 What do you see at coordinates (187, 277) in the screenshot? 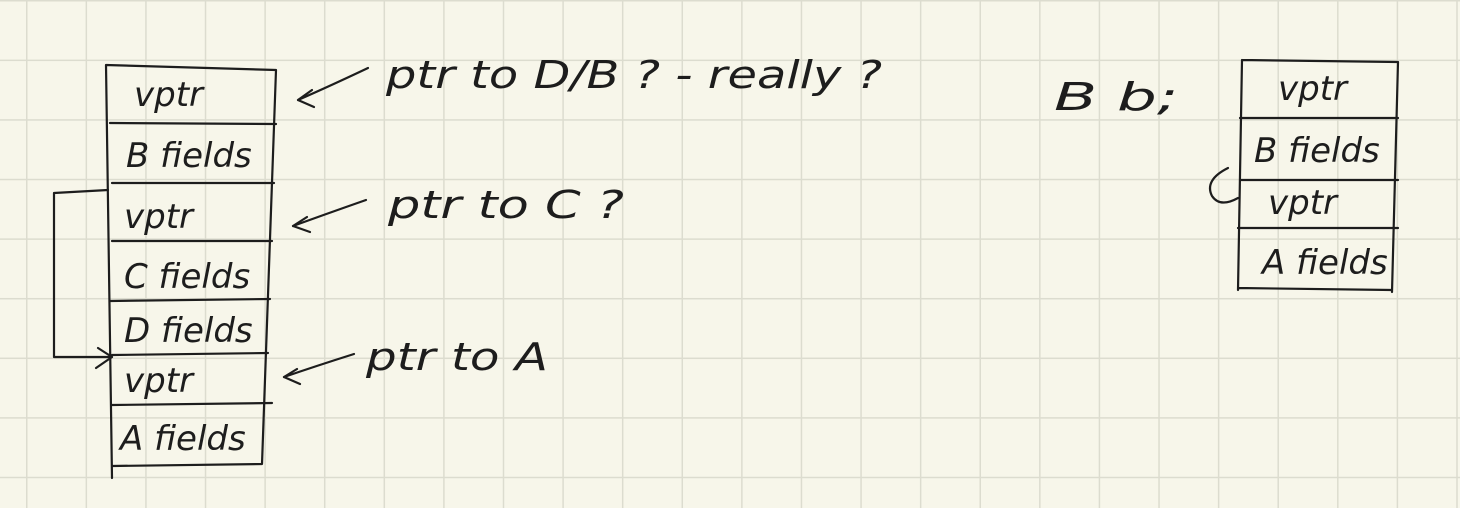
I see `left-cell-c-fields: C fields` at bounding box center [187, 277].